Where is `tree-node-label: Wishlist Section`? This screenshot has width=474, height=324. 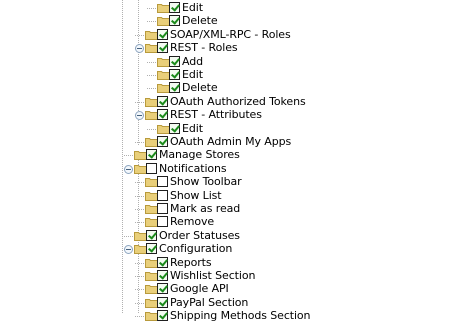
tree-node-label: Wishlist Section is located at coordinates (212, 275).